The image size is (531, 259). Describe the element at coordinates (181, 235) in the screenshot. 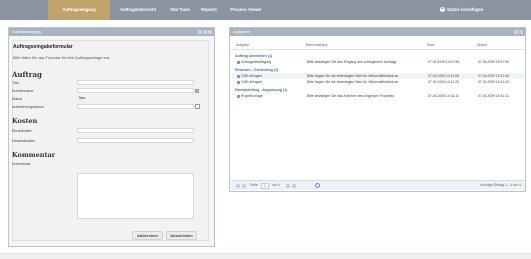

I see `submit-button: Abschicken` at that location.